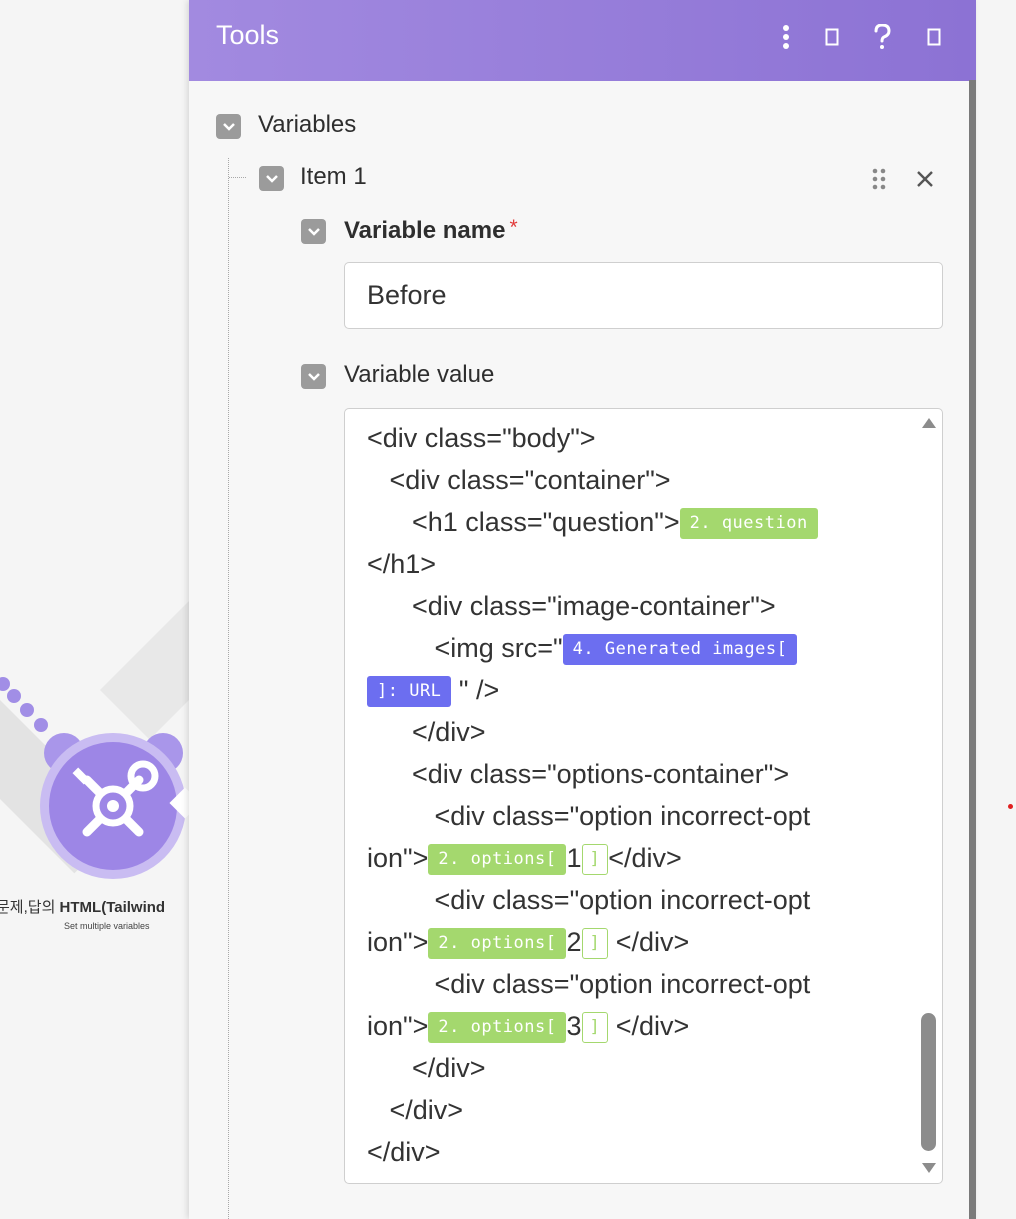 This screenshot has width=1016, height=1219. What do you see at coordinates (519, 480) in the screenshot?
I see `code-line: <div class="container">` at bounding box center [519, 480].